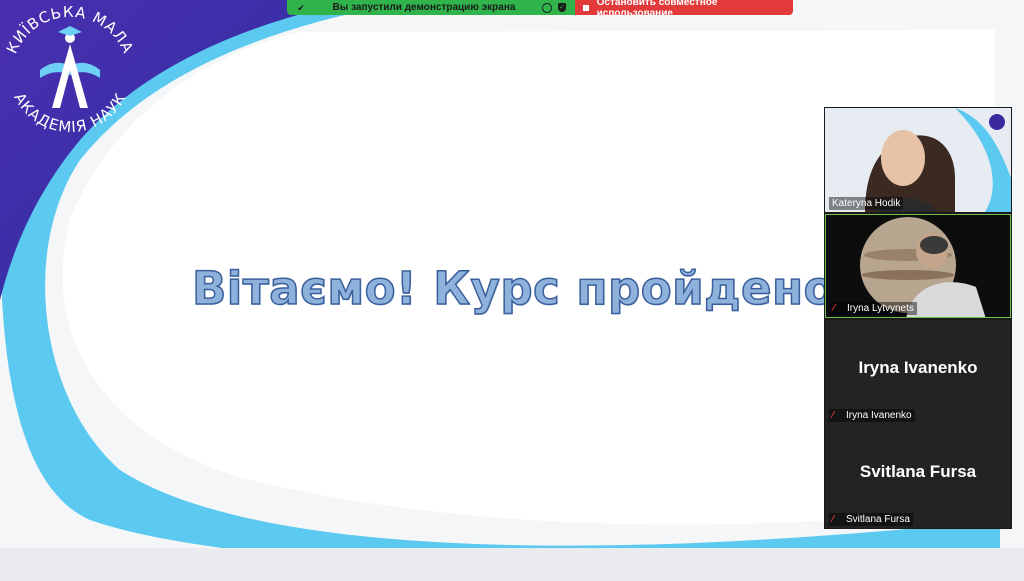 The width and height of the screenshot is (1024, 581). I want to click on video-tile-svitlana-fursa: Svitlana Fursa ⁄ Svitlana Fursa, so click(918, 476).